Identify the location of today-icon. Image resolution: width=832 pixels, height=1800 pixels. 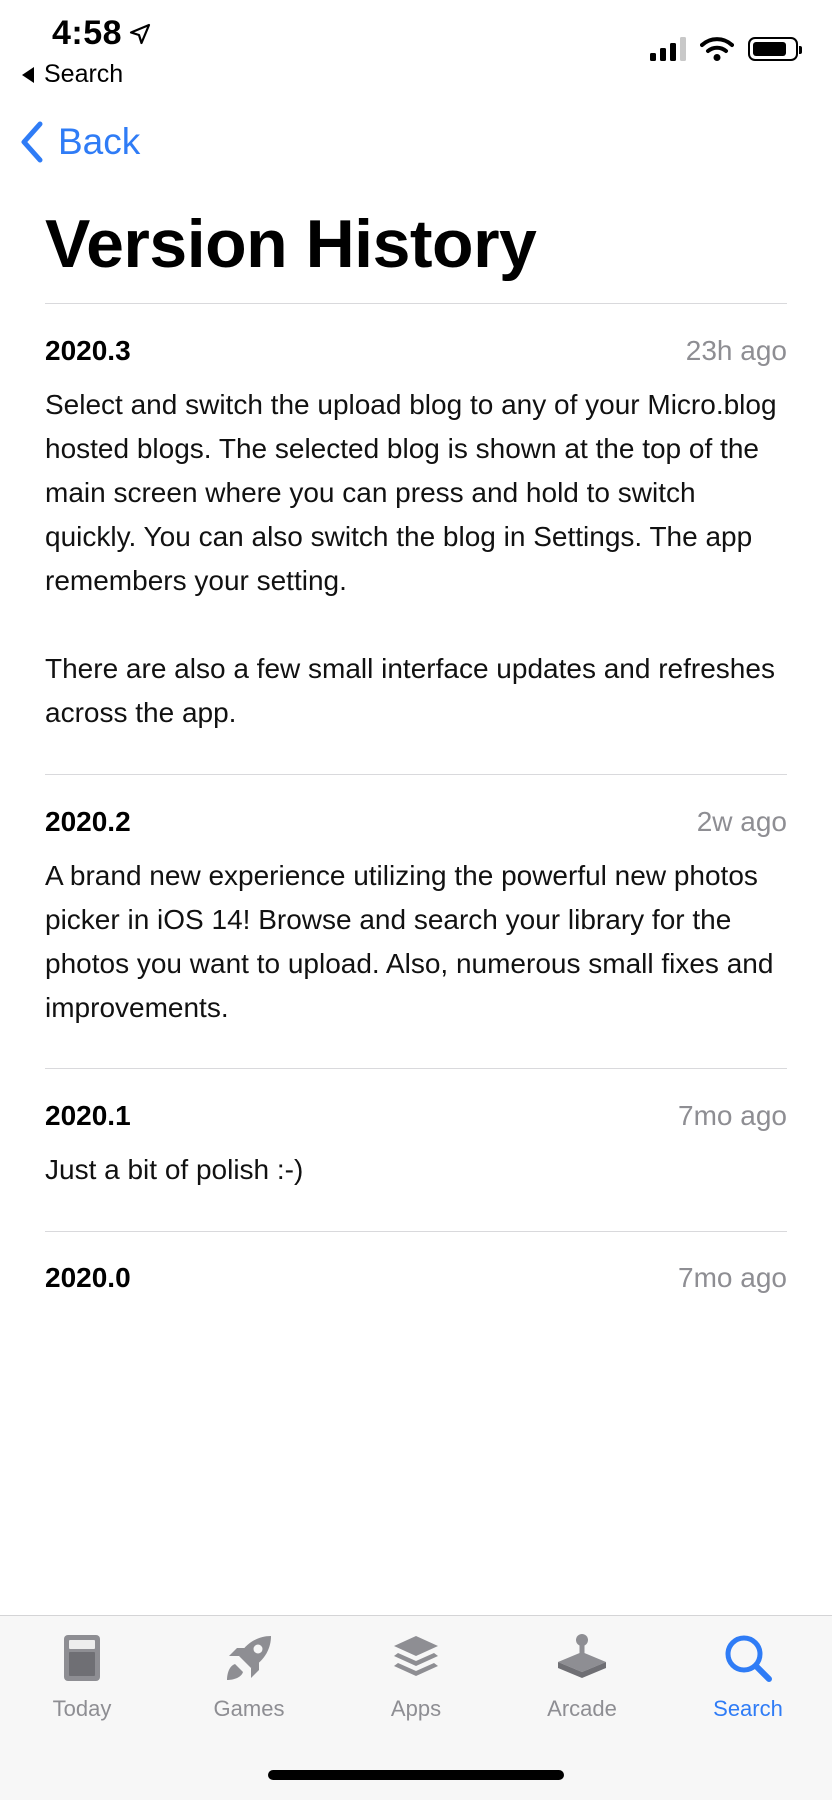
(82, 1658).